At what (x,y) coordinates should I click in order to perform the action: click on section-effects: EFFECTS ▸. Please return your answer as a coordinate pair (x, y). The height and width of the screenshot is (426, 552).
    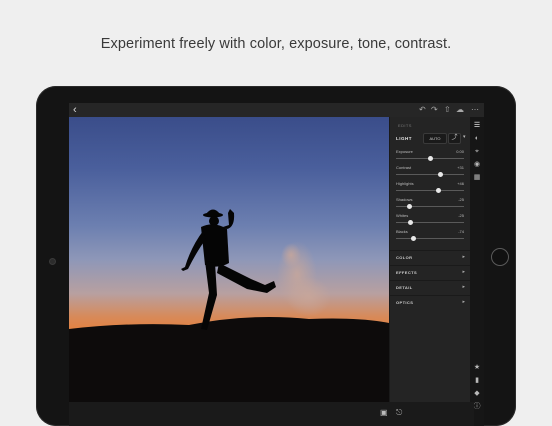
    Looking at the image, I should click on (430, 272).